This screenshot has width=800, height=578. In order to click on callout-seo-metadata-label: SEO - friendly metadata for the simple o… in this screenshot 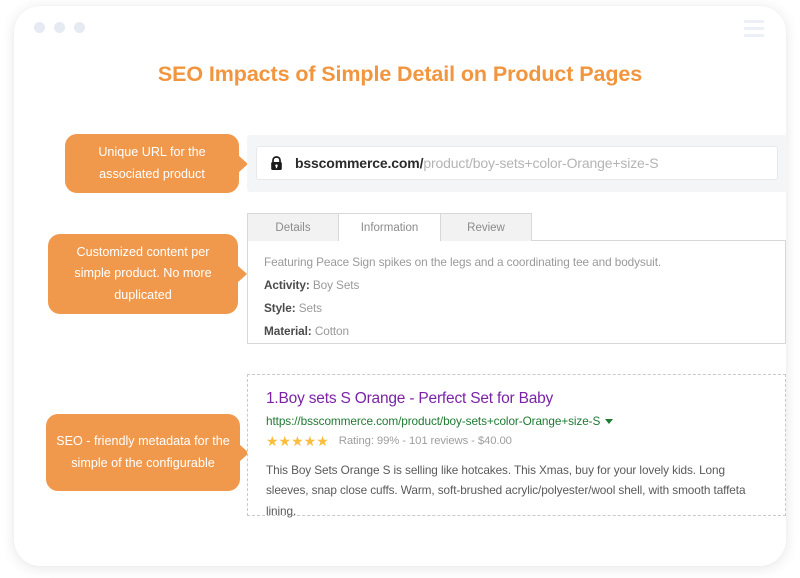, I will do `click(143, 452)`.